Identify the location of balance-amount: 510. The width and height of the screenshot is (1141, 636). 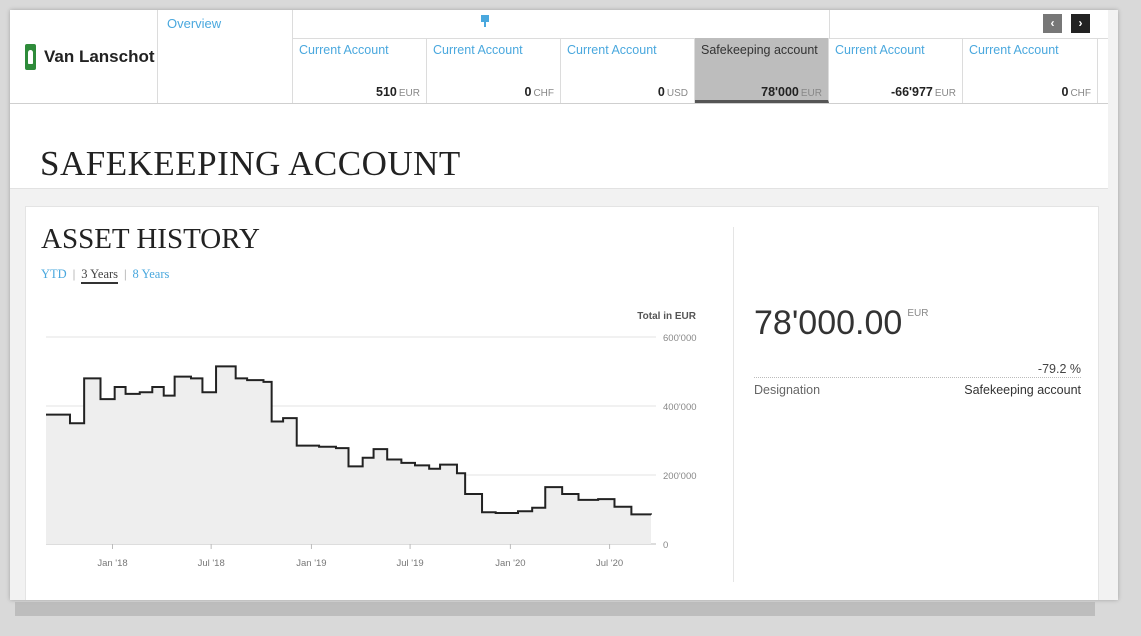
(386, 92).